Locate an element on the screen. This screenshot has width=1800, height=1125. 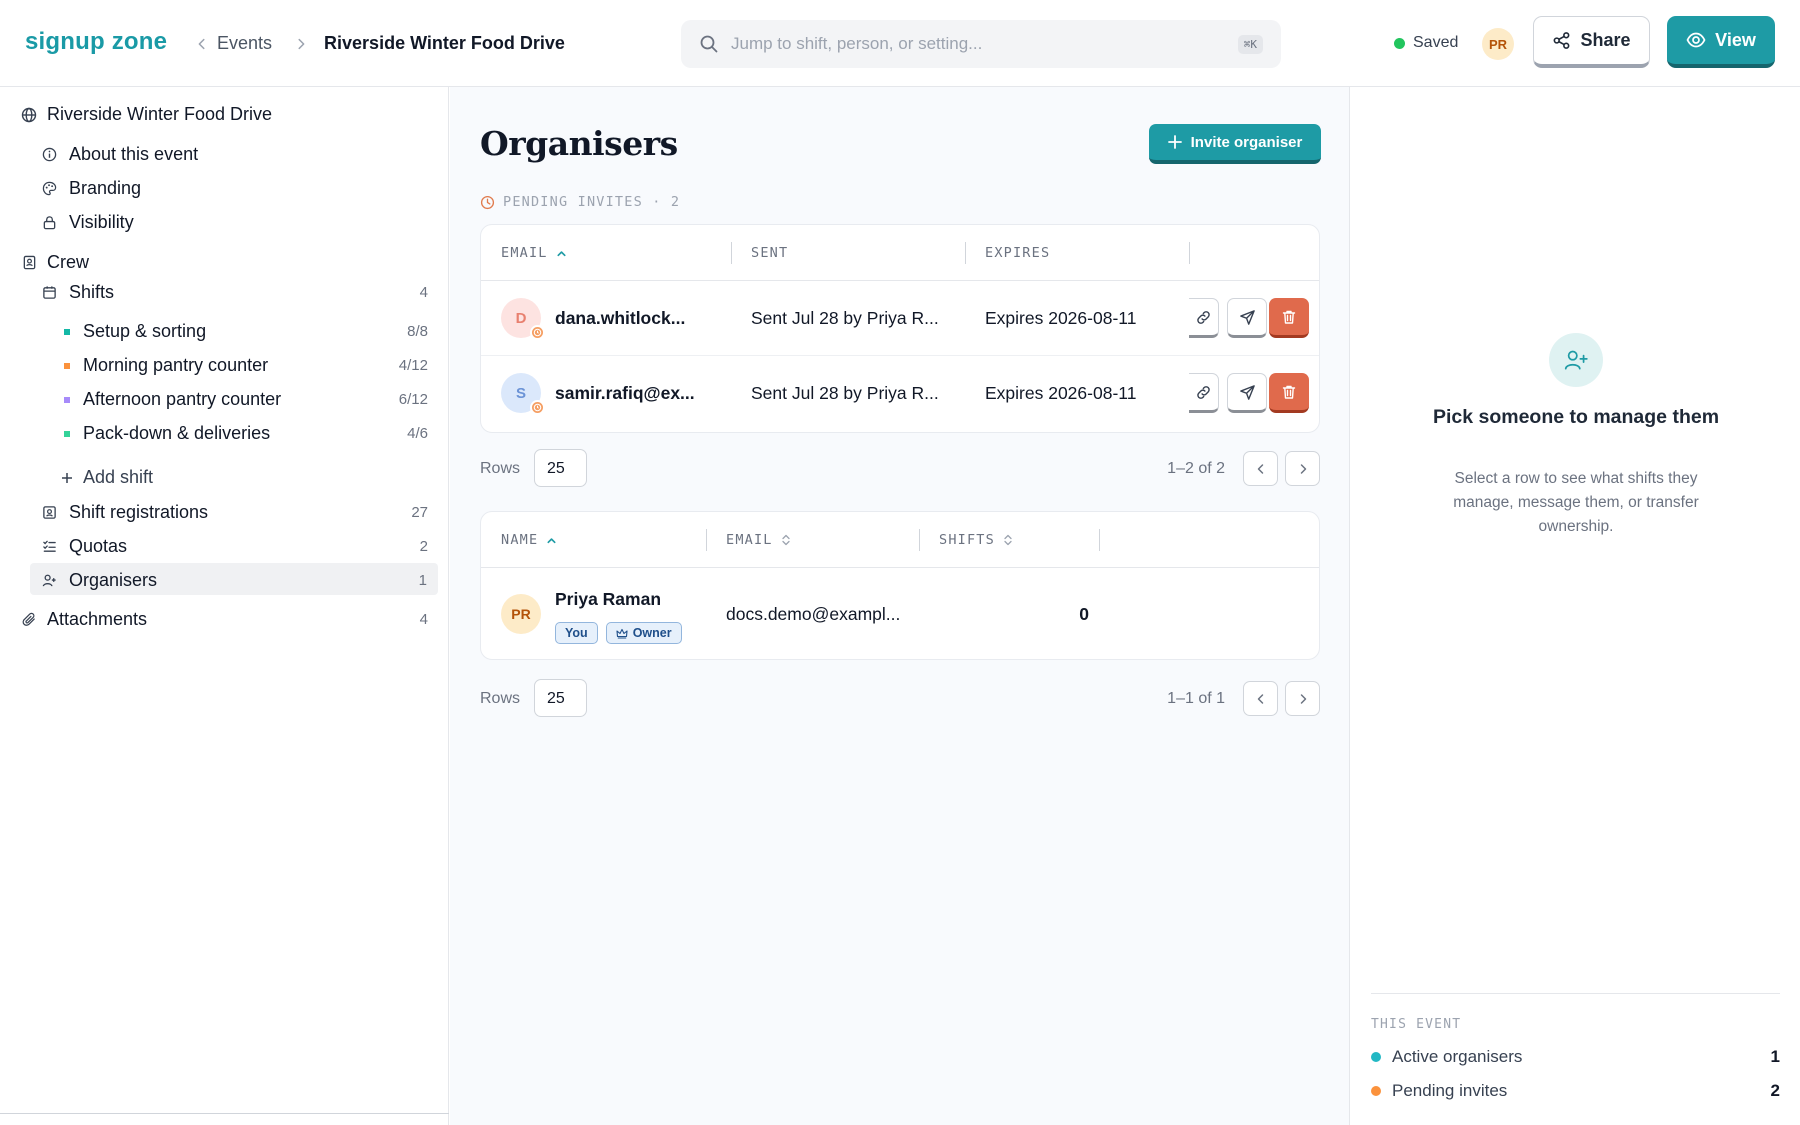
sidebar-item-label: Shifts is located at coordinates (92, 292).